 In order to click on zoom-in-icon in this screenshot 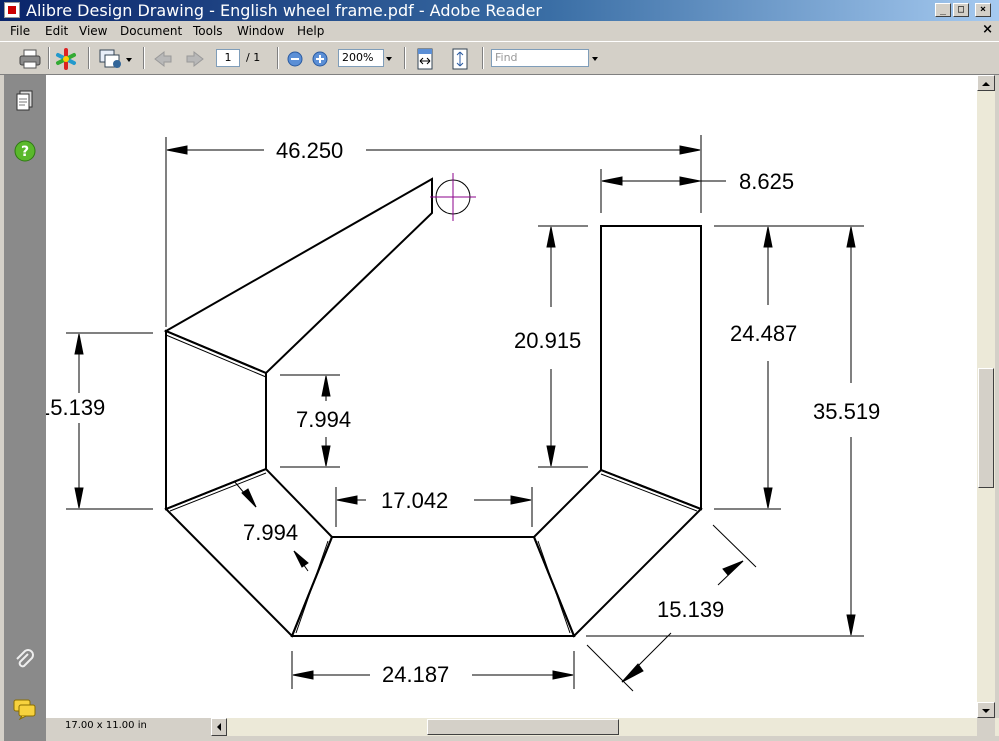, I will do `click(320, 59)`.